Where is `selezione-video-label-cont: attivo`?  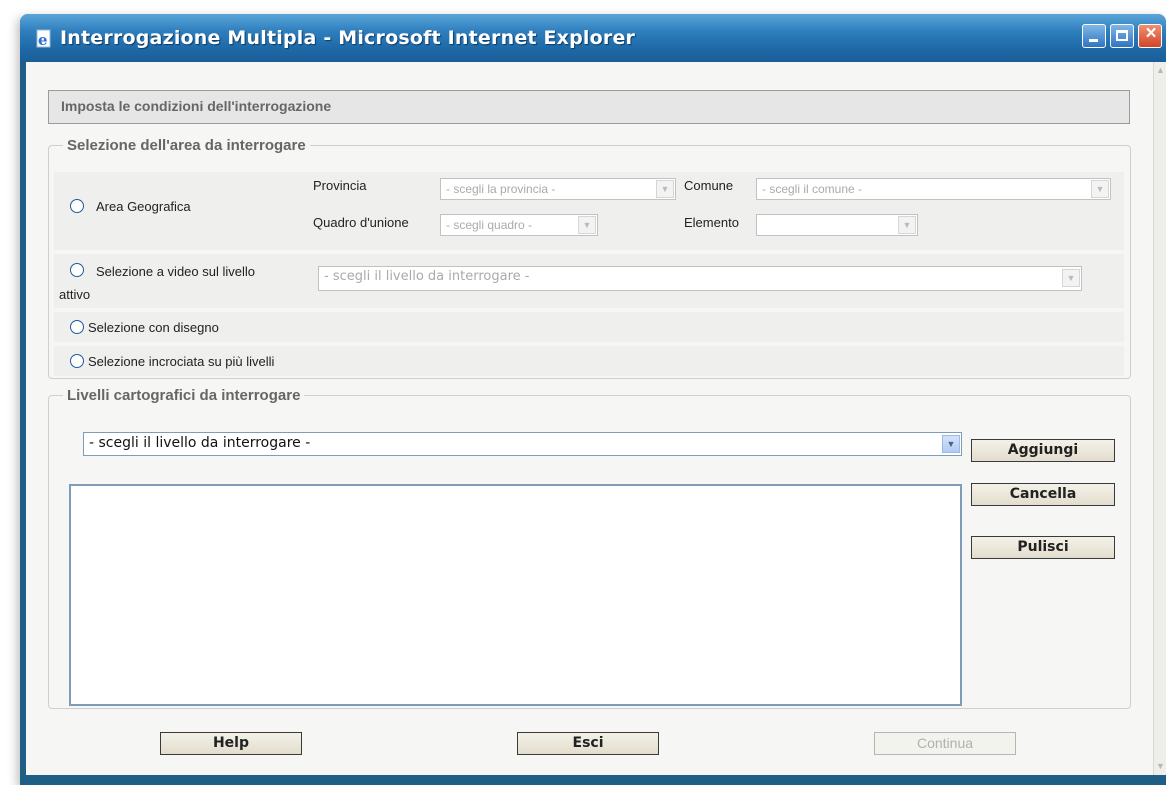 selezione-video-label-cont: attivo is located at coordinates (75, 294).